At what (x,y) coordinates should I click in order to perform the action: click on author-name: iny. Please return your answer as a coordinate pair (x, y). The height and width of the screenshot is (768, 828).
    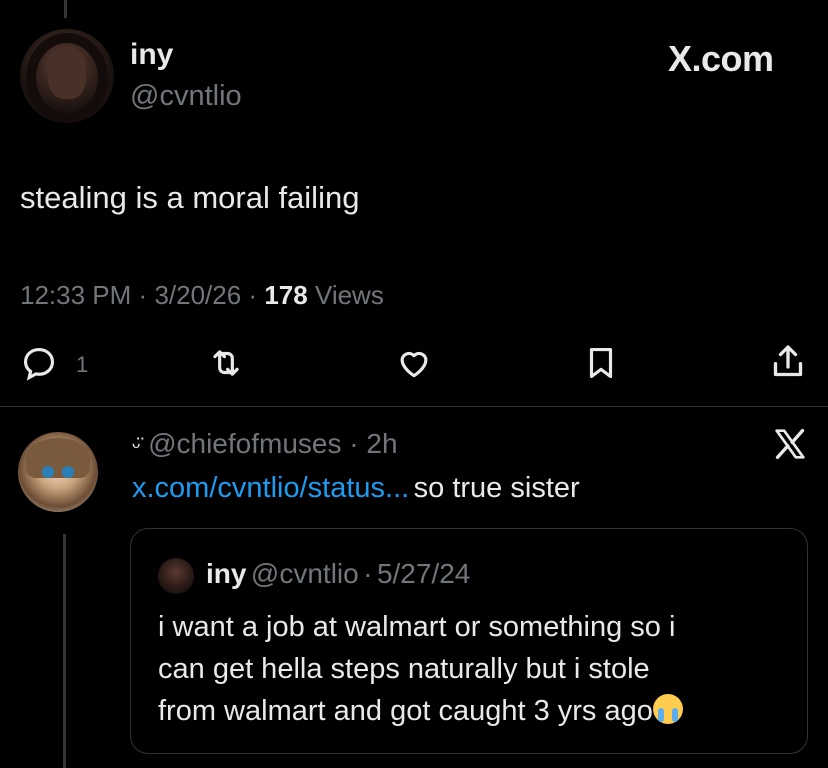
    Looking at the image, I should click on (151, 55).